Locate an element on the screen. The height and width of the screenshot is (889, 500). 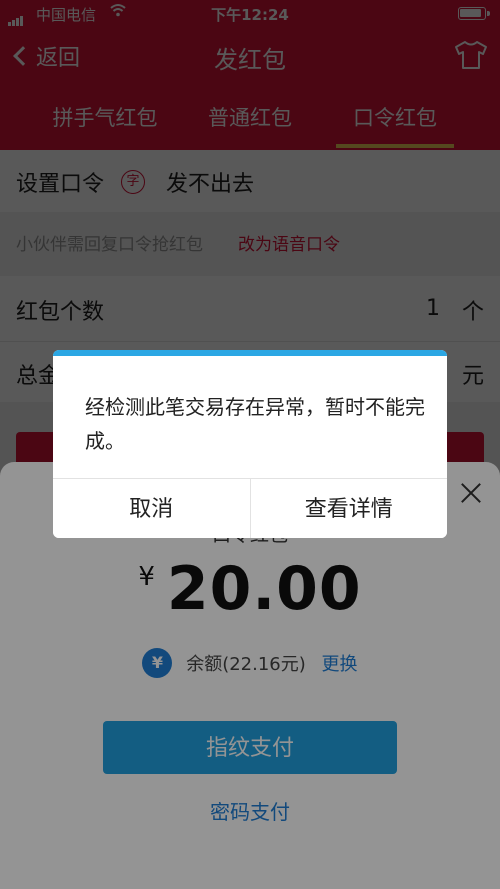
view-details-button: 查看详情 is located at coordinates (348, 508).